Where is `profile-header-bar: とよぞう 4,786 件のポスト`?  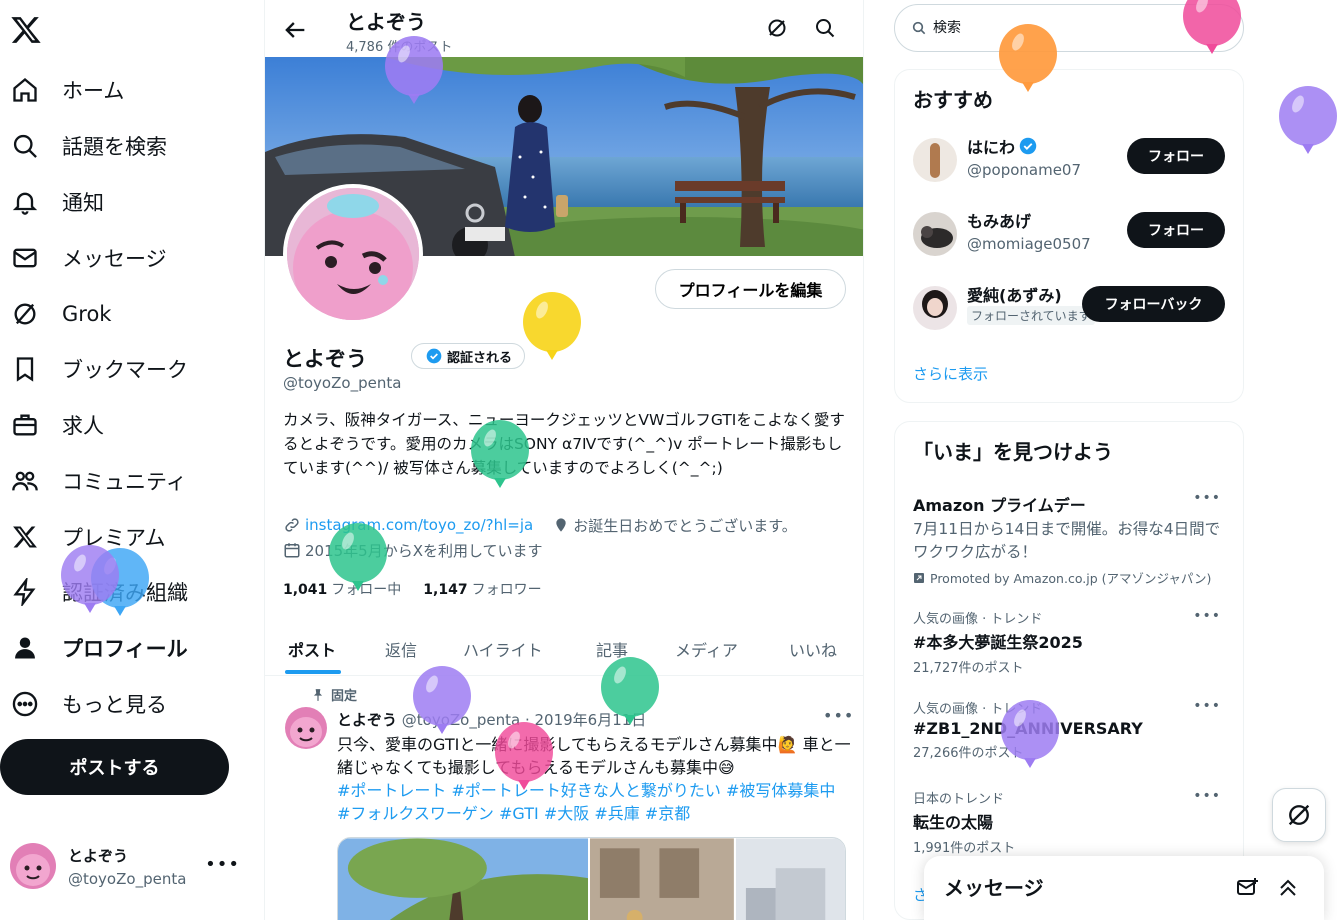
profile-header-bar: とよぞう 4,786 件のポスト is located at coordinates (564, 28).